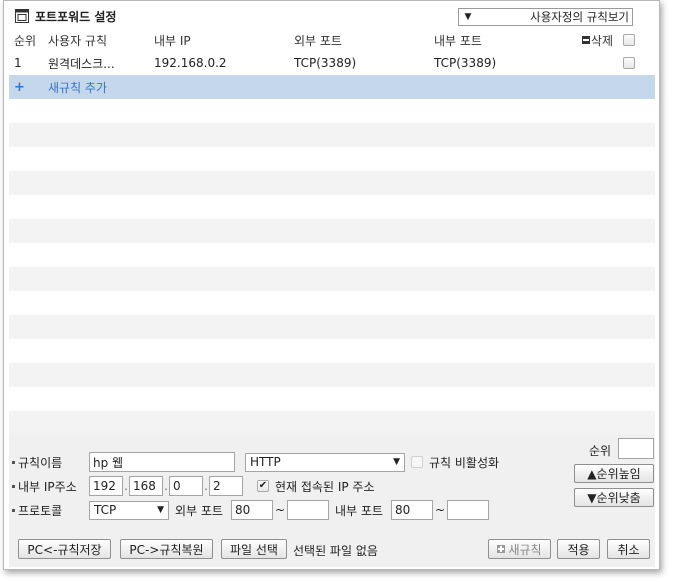  What do you see at coordinates (40, 510) in the screenshot?
I see `protocol-label: 프로토콜` at bounding box center [40, 510].